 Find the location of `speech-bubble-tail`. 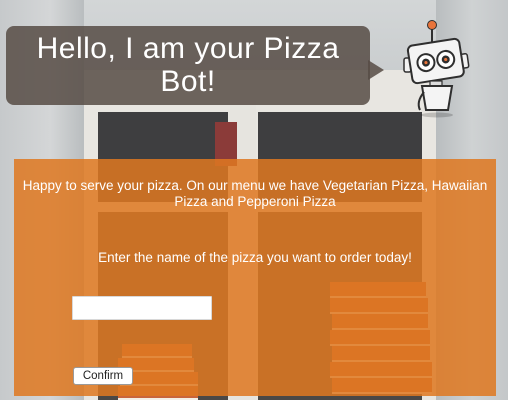

speech-bubble-tail is located at coordinates (376, 70).